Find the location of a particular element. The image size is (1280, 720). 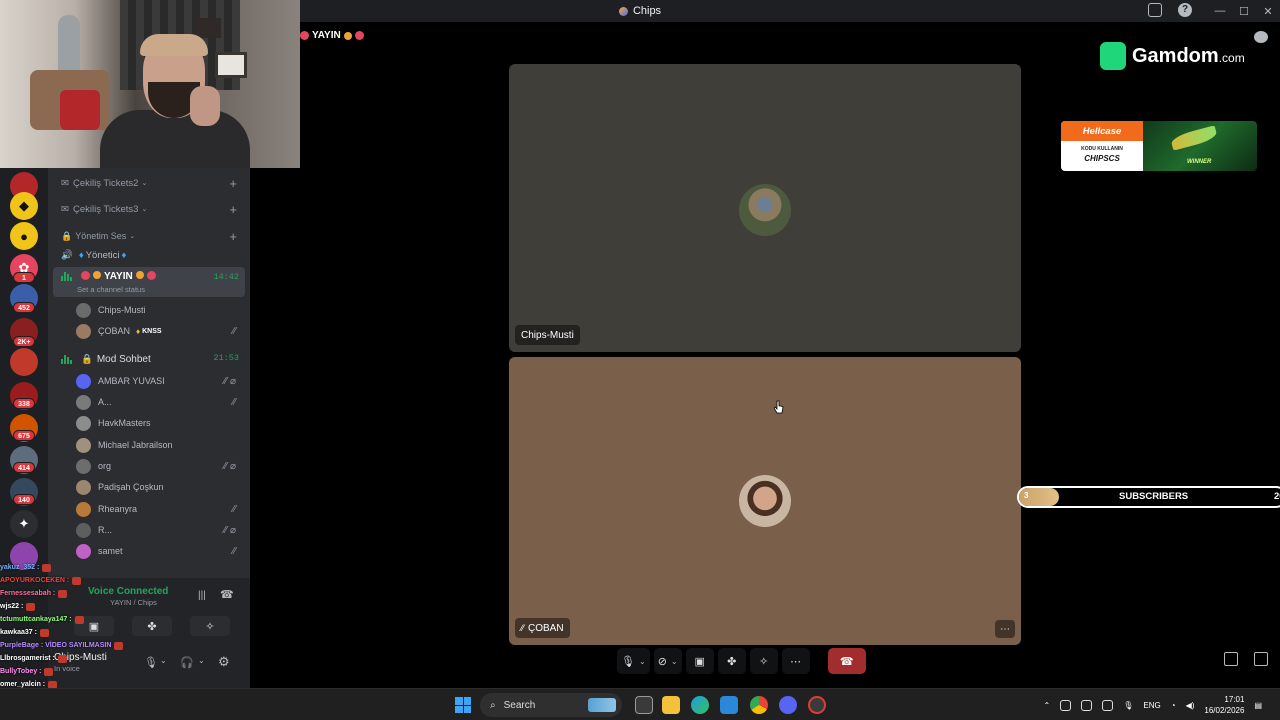

voice-member: org ⁄⁄ ⌀ is located at coordinates (160, 466).